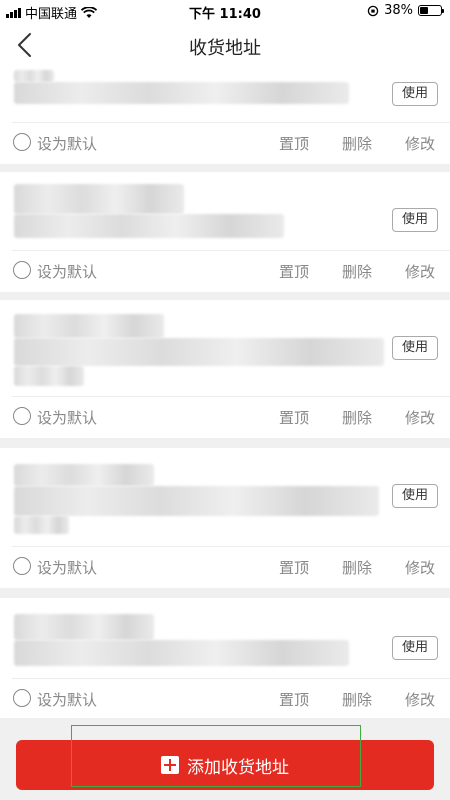 This screenshot has width=450, height=800. I want to click on bottom-bar: 添加收货地址, so click(225, 759).